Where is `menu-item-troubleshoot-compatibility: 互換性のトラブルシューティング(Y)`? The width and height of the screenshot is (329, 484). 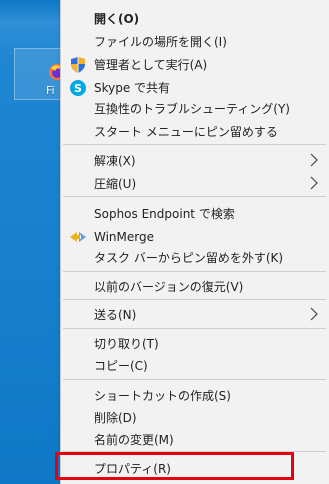 menu-item-troubleshoot-compatibility: 互換性のトラブルシューティング(Y) is located at coordinates (195, 109).